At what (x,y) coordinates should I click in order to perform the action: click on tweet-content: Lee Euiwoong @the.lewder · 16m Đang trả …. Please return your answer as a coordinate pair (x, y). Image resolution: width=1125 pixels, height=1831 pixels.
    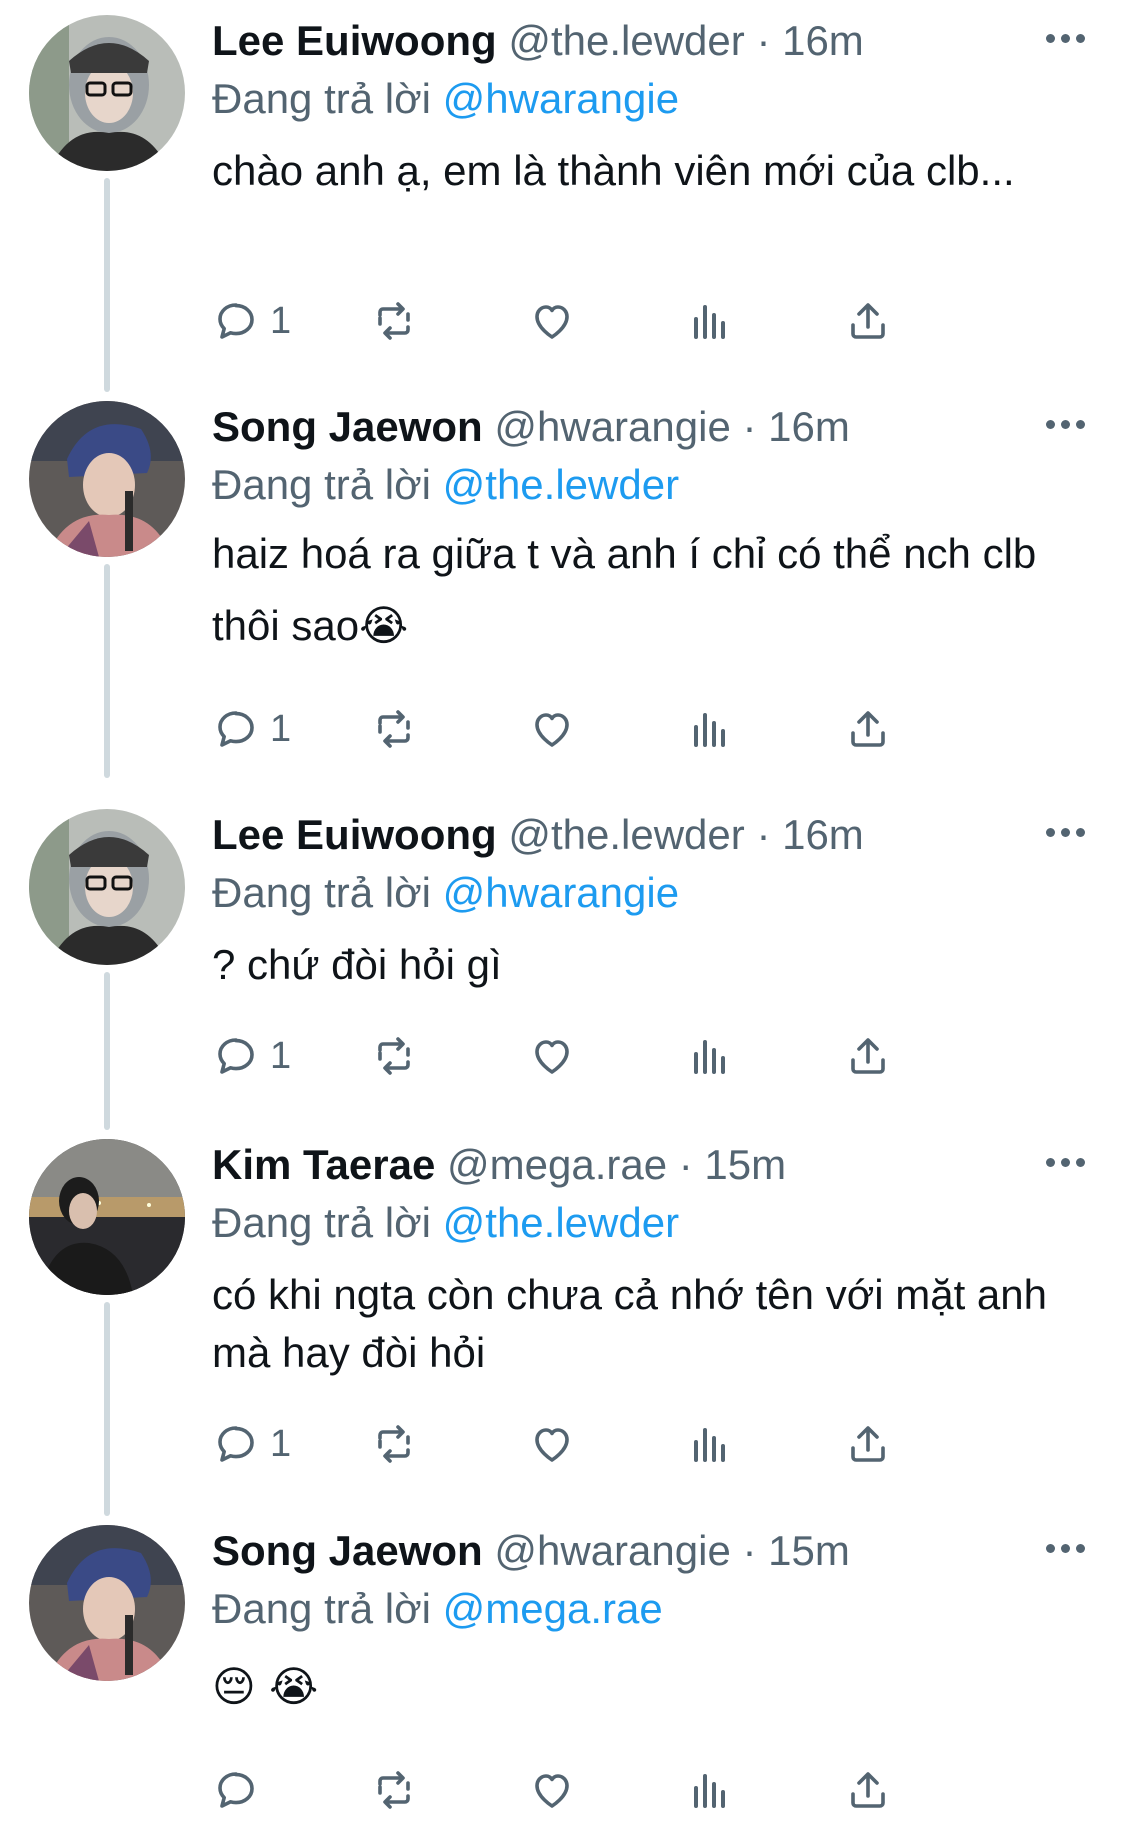
    Looking at the image, I should click on (637, 900).